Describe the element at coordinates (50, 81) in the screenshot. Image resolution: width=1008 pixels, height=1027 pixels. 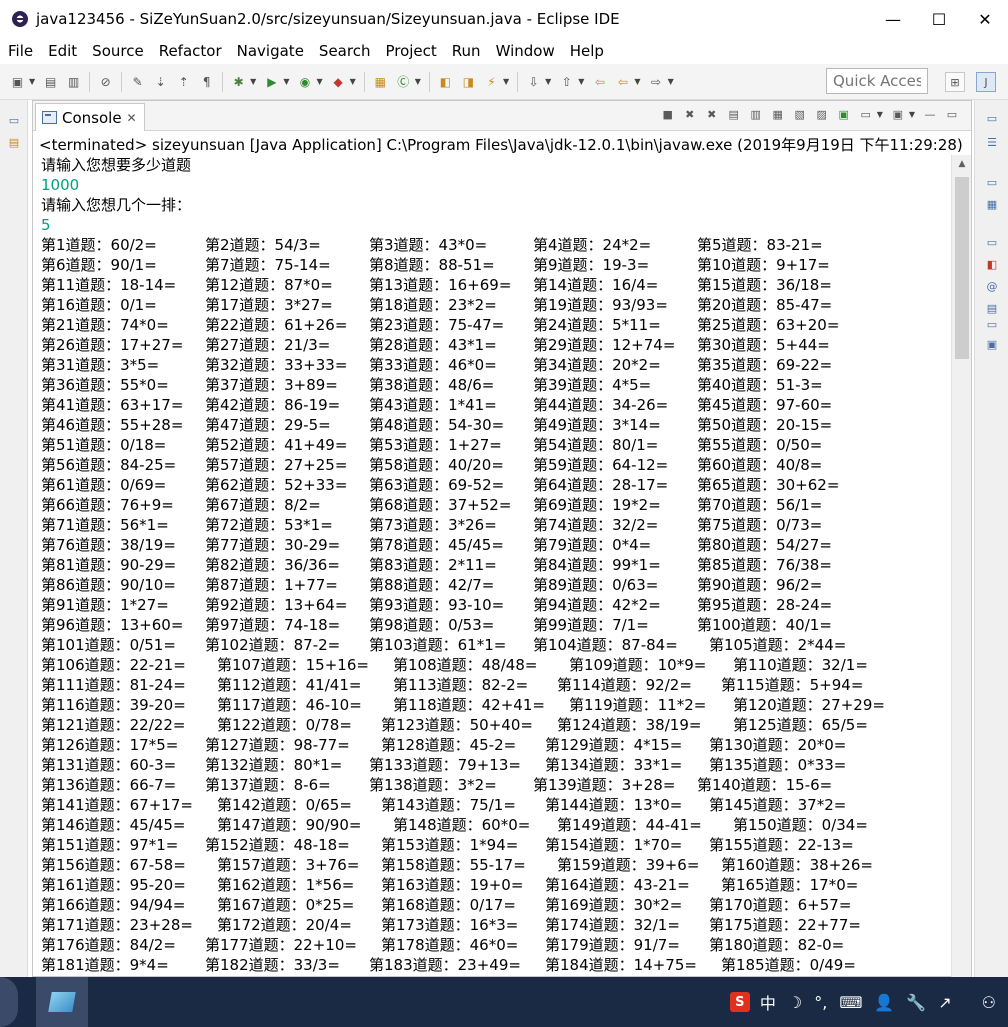
I see `save-icon: ▤` at that location.